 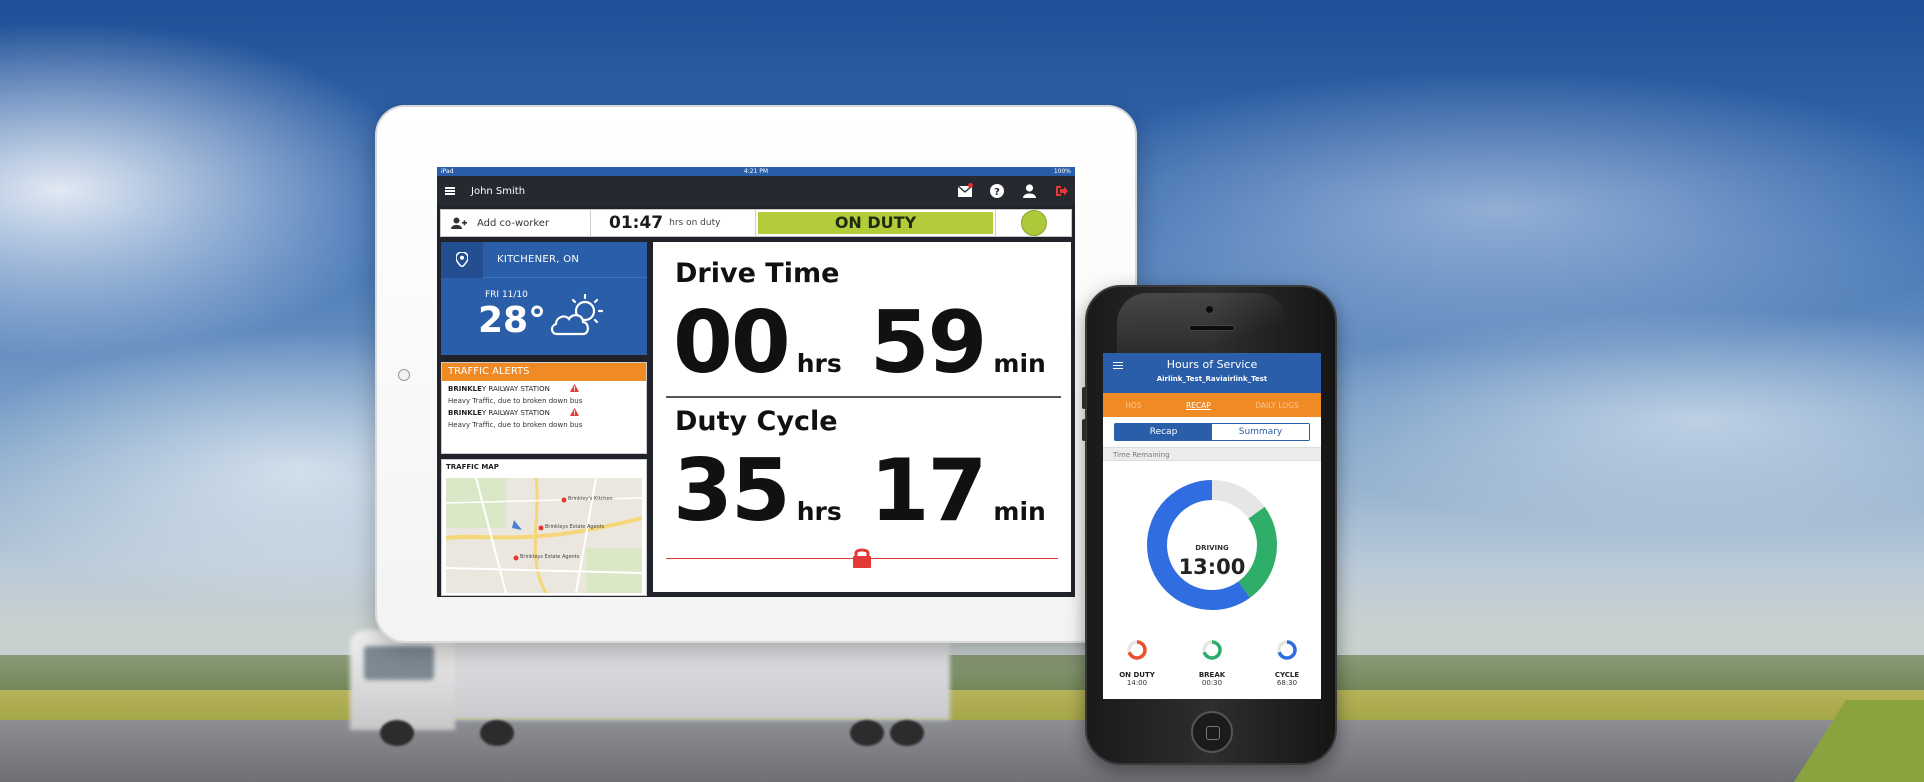 What do you see at coordinates (447, 171) in the screenshot?
I see `status-carrier: iPad` at bounding box center [447, 171].